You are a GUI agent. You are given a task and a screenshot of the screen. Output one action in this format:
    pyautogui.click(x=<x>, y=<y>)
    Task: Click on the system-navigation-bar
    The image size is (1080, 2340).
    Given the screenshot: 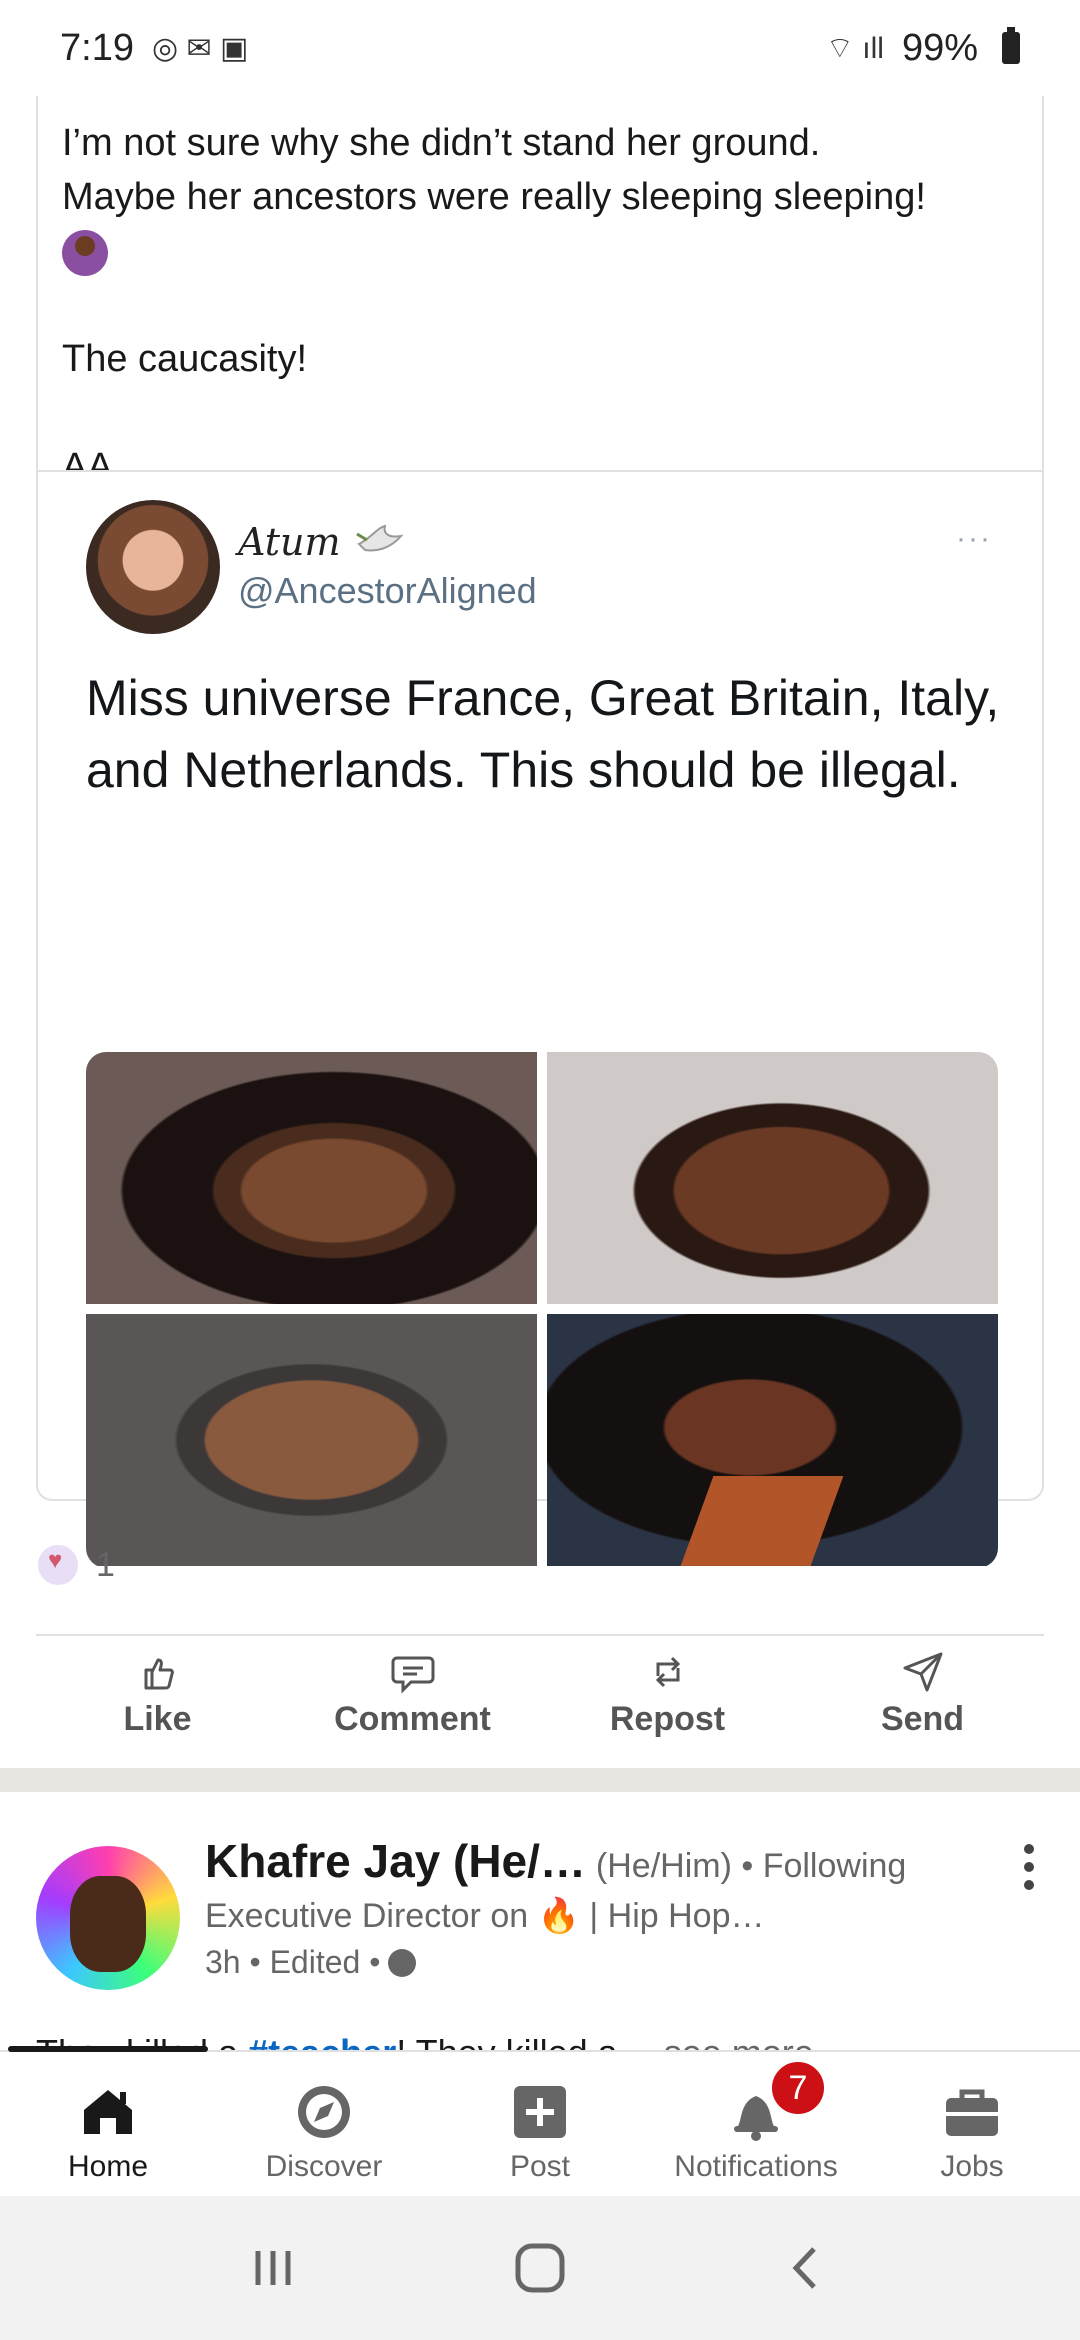 What is the action you would take?
    pyautogui.click(x=540, y=2268)
    